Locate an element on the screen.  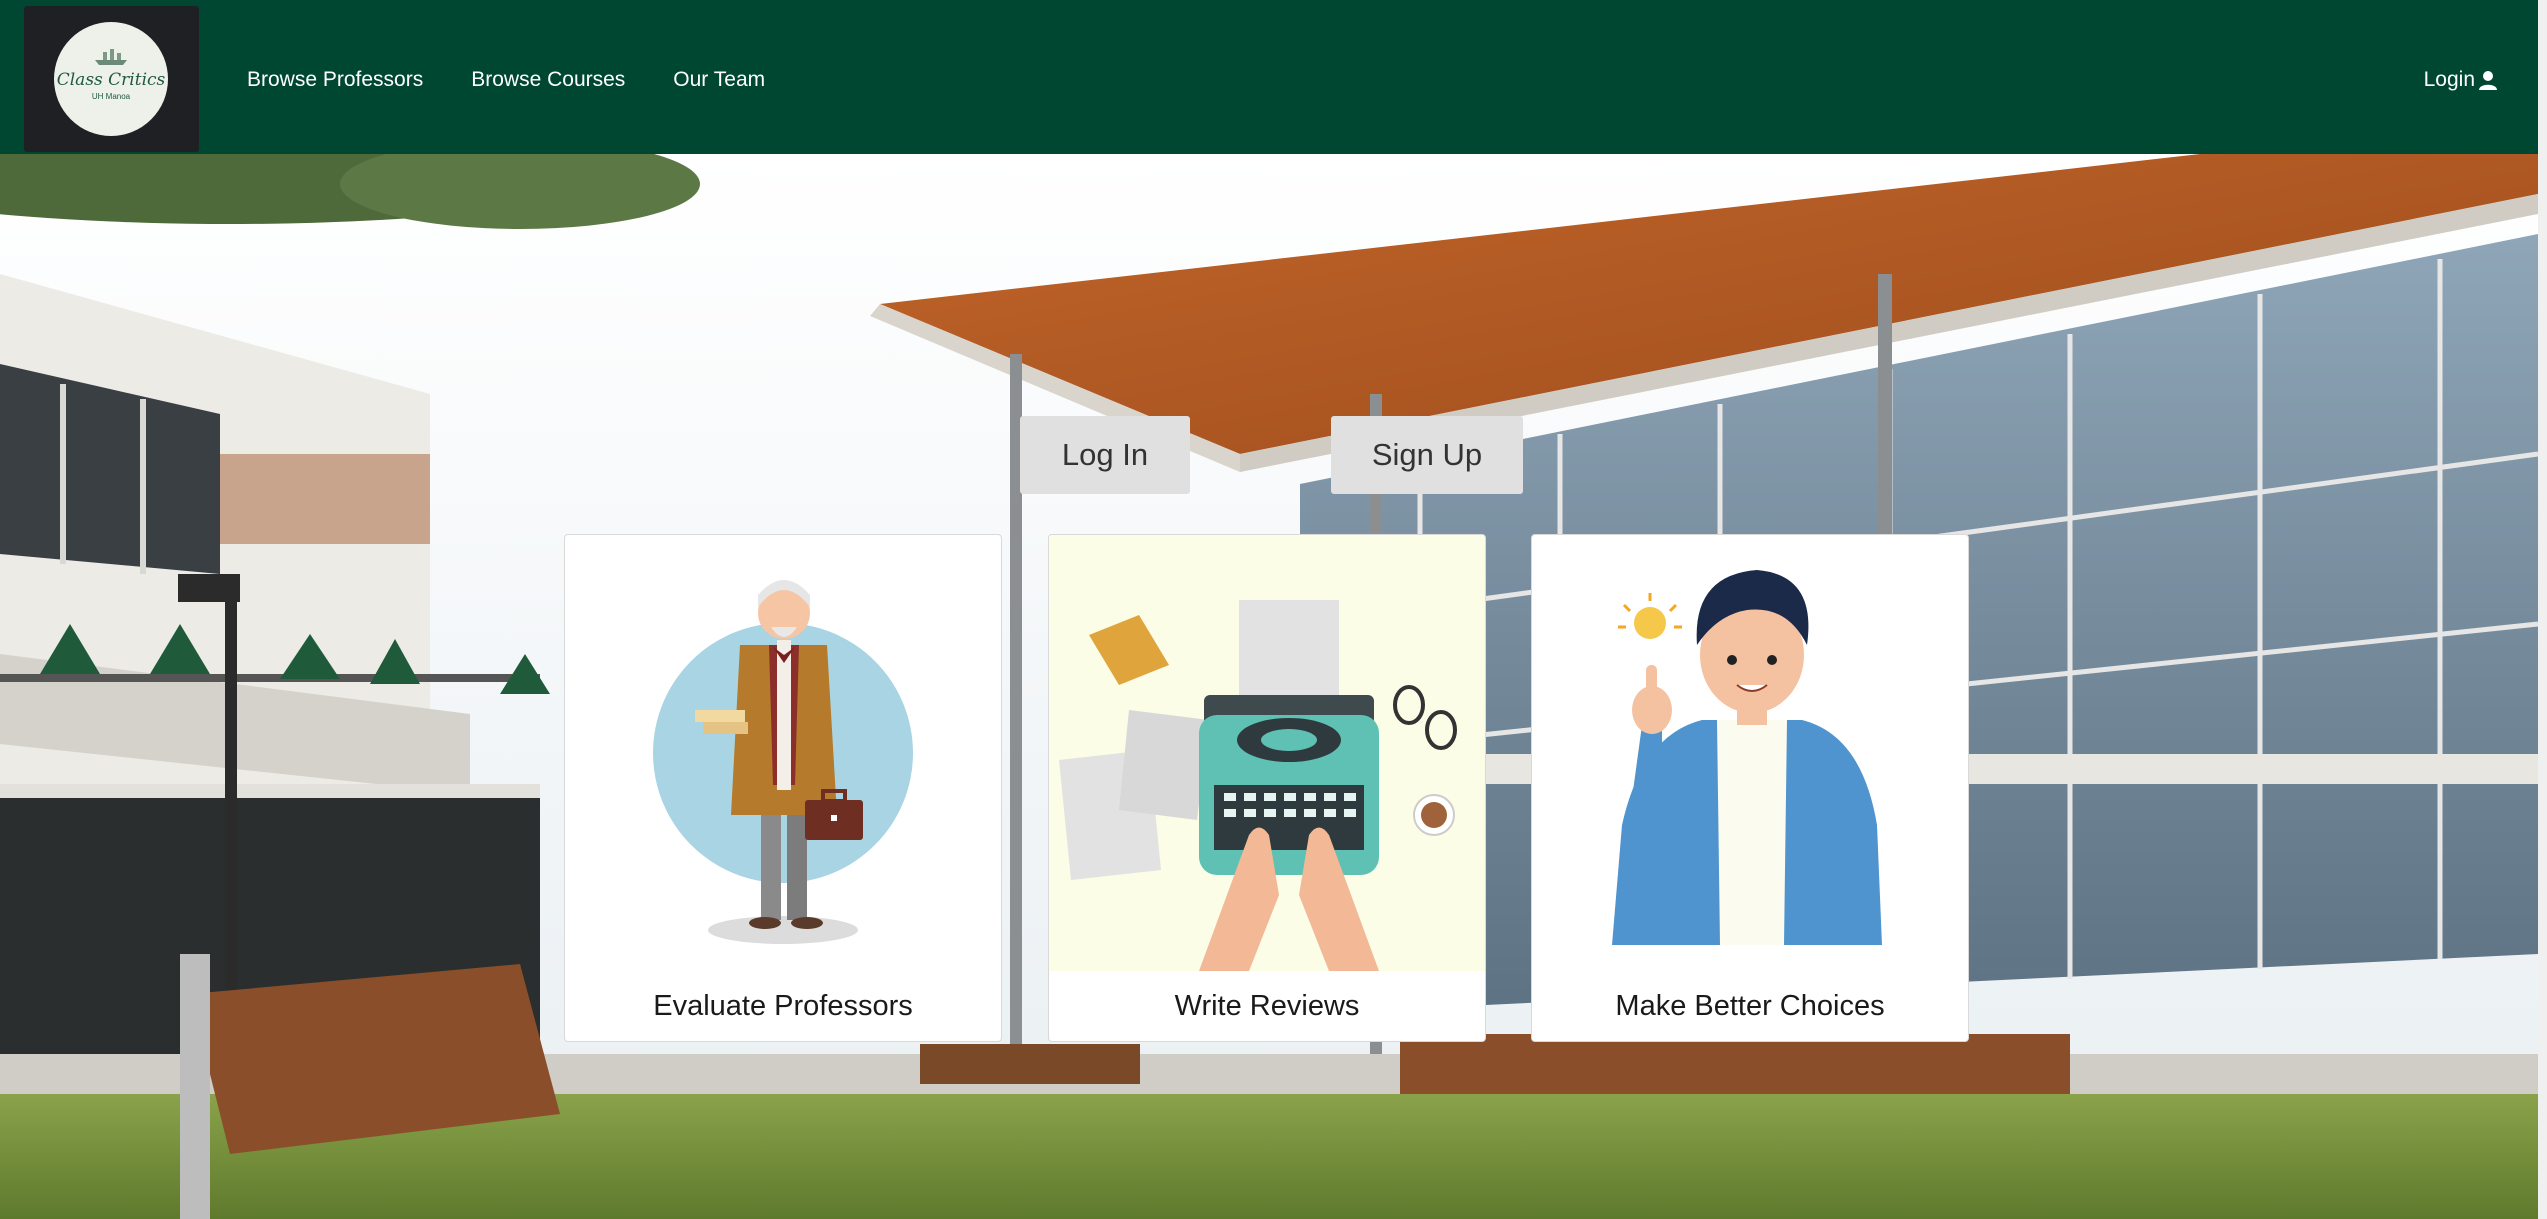
idea-person-illustration-icon is located at coordinates (1747, 757).